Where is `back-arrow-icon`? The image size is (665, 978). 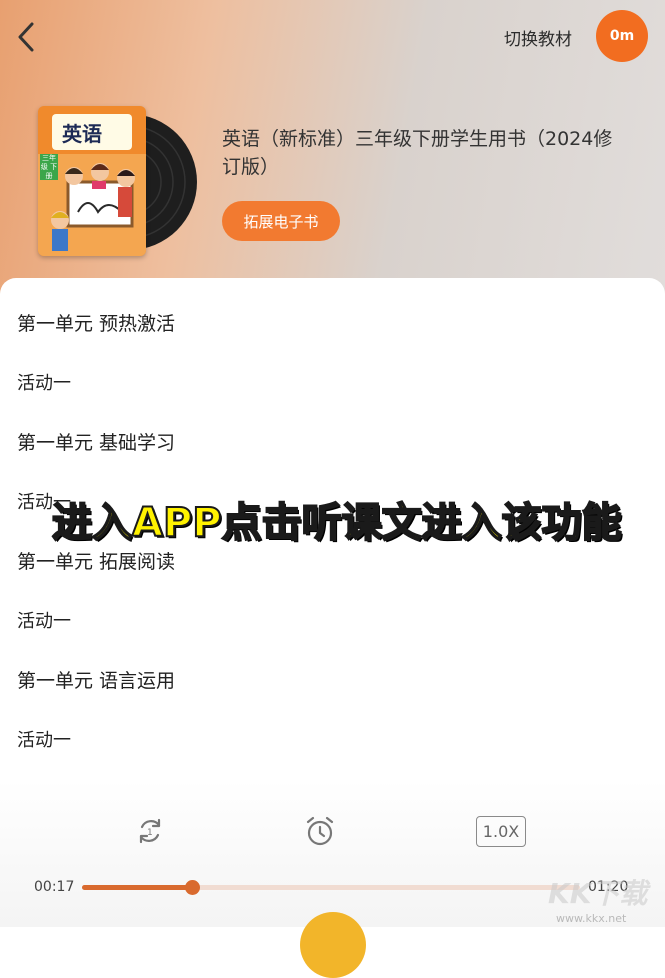 back-arrow-icon is located at coordinates (26, 37).